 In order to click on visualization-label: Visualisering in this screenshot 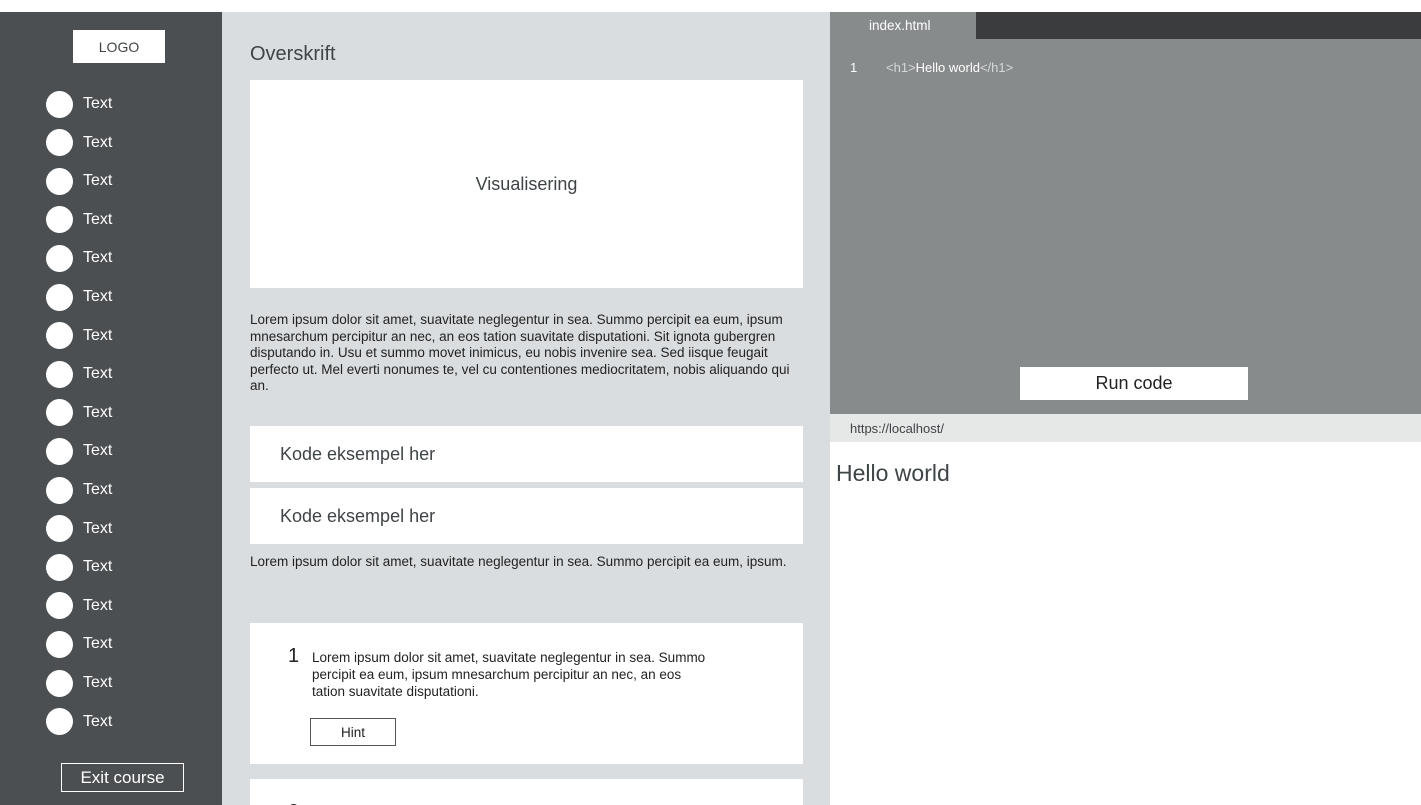, I will do `click(526, 183)`.